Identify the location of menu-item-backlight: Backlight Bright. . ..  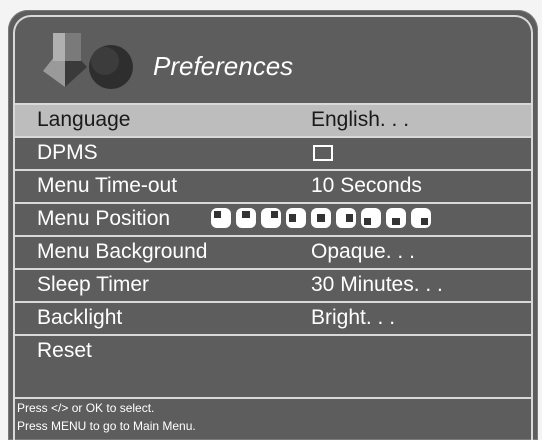
(273, 317).